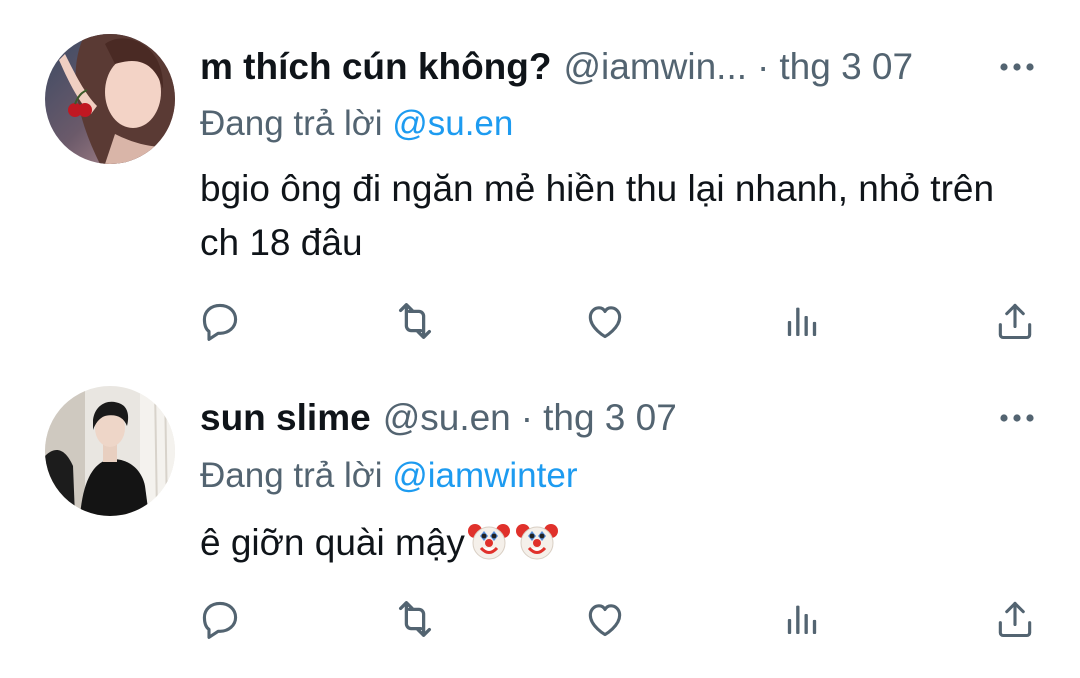  What do you see at coordinates (610, 543) in the screenshot?
I see `tweet-body: ê giỡn quài mậy` at bounding box center [610, 543].